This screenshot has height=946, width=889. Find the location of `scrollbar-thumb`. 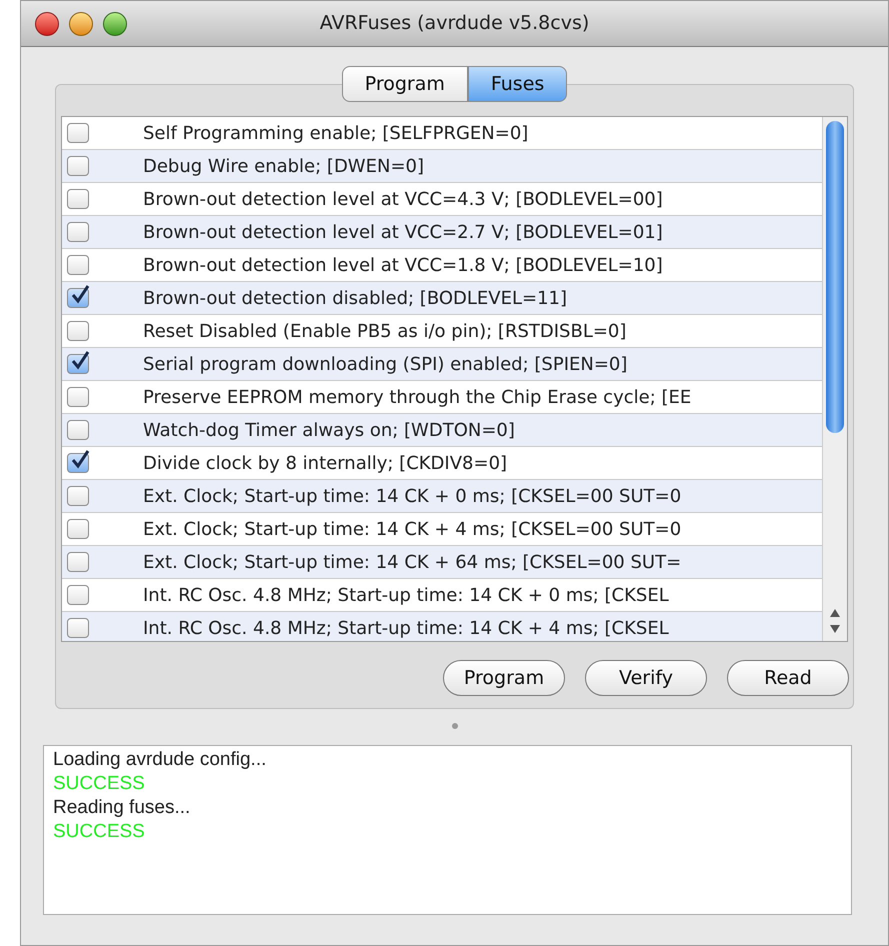

scrollbar-thumb is located at coordinates (835, 277).